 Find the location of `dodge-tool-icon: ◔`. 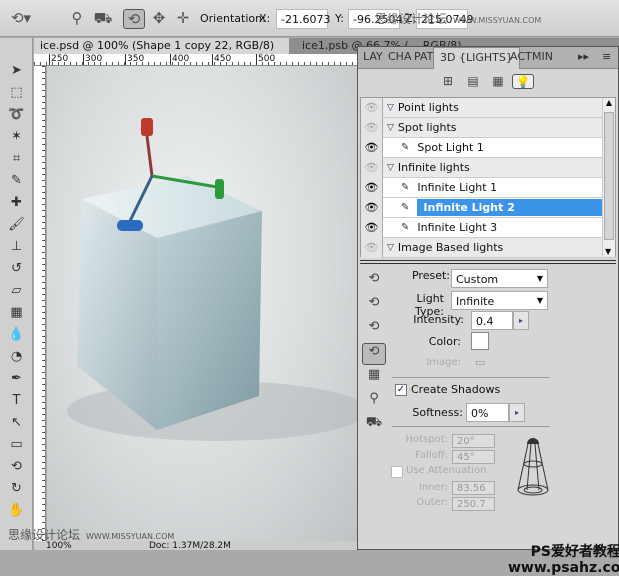

dodge-tool-icon: ◔ is located at coordinates (16, 357).